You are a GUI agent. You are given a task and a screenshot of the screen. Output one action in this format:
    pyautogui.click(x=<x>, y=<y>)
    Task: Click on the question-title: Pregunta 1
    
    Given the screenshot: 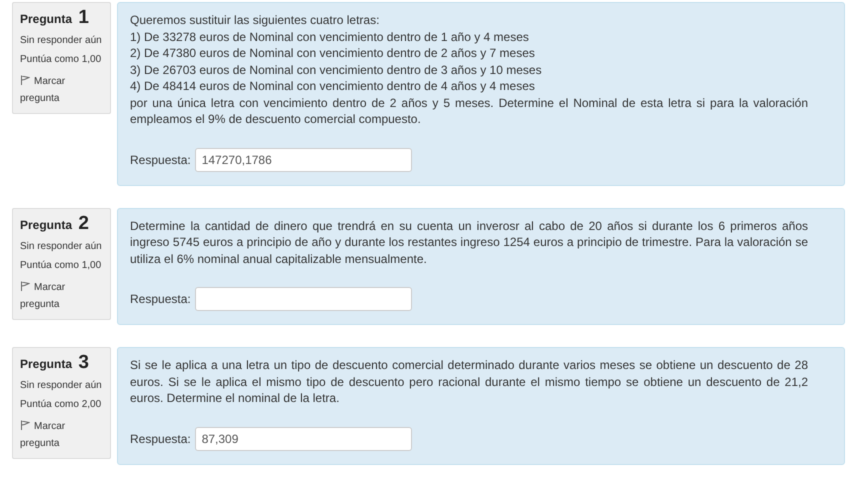 What is the action you would take?
    pyautogui.click(x=55, y=18)
    